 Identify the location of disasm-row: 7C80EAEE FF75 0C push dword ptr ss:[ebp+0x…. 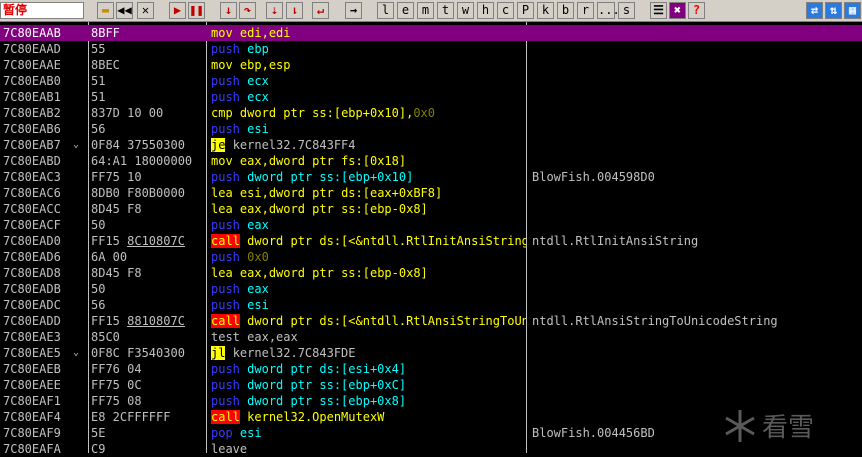
(431, 385).